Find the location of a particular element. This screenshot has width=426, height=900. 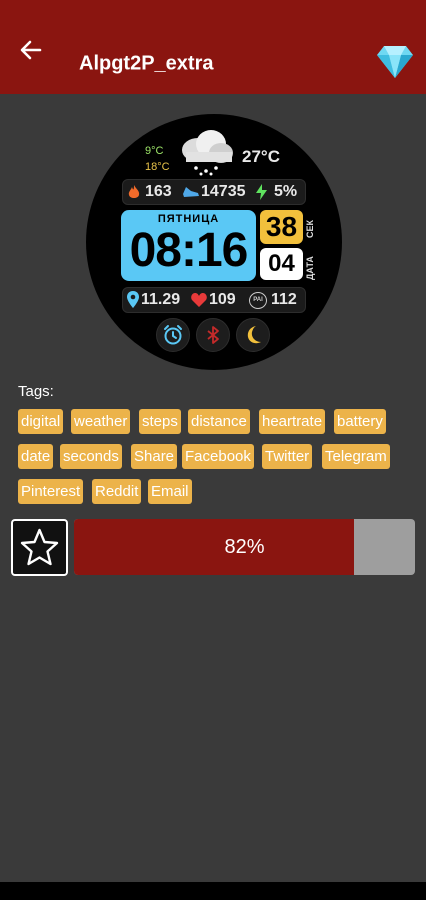

seconds-display: 38 is located at coordinates (281, 227).